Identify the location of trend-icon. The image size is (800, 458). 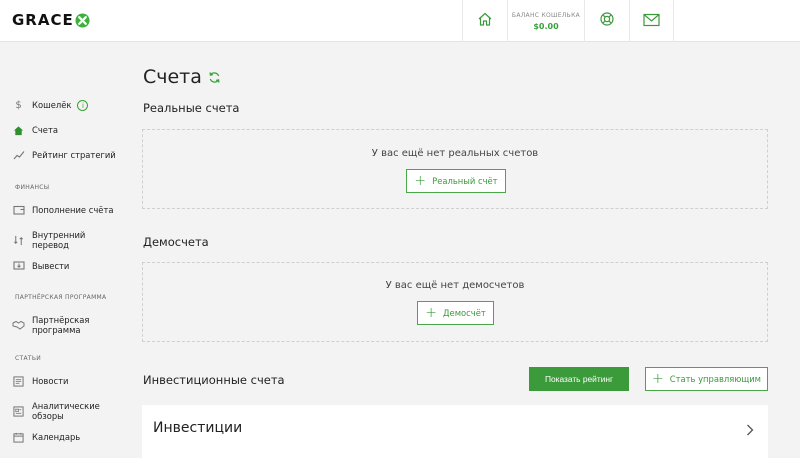
(18, 155).